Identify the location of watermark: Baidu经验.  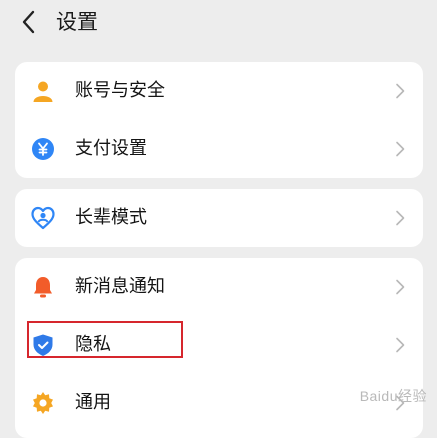
(393, 396).